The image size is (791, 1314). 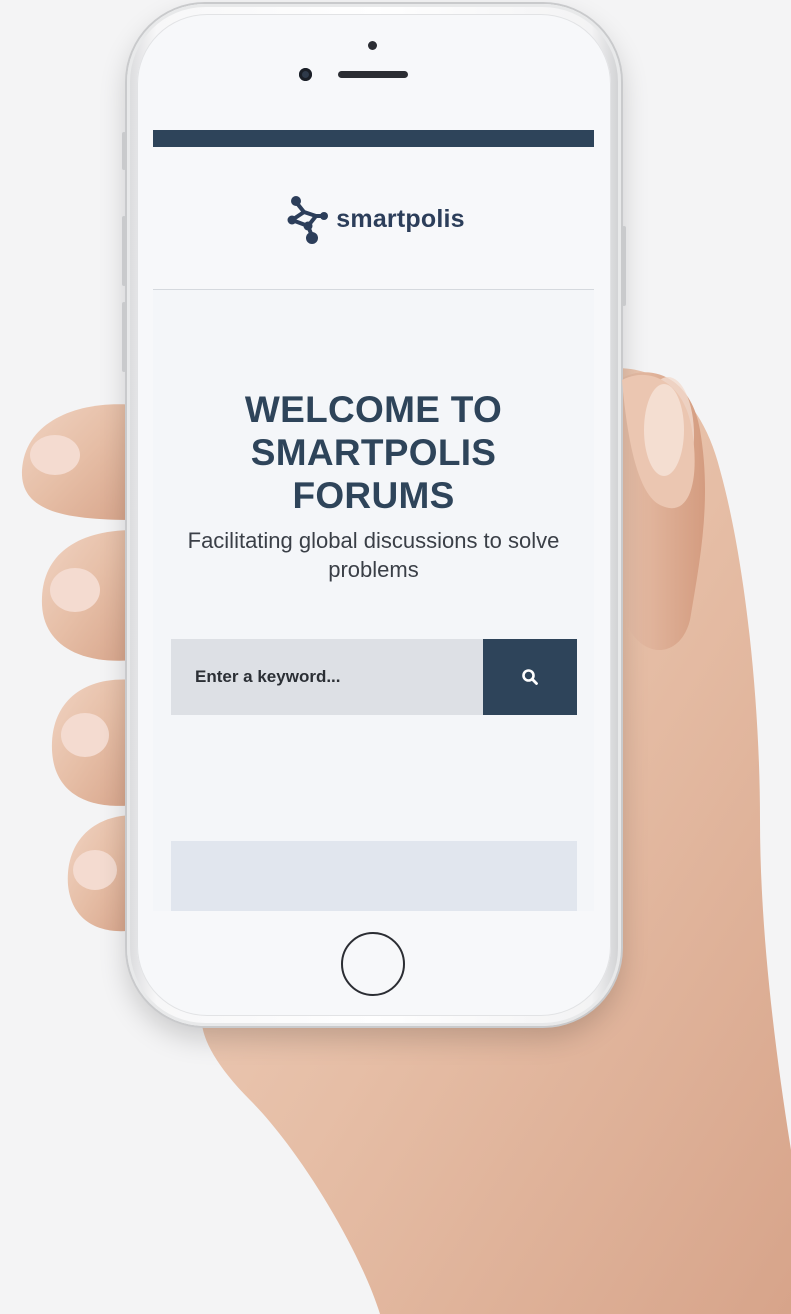 I want to click on top-accent-bar, so click(x=373, y=138).